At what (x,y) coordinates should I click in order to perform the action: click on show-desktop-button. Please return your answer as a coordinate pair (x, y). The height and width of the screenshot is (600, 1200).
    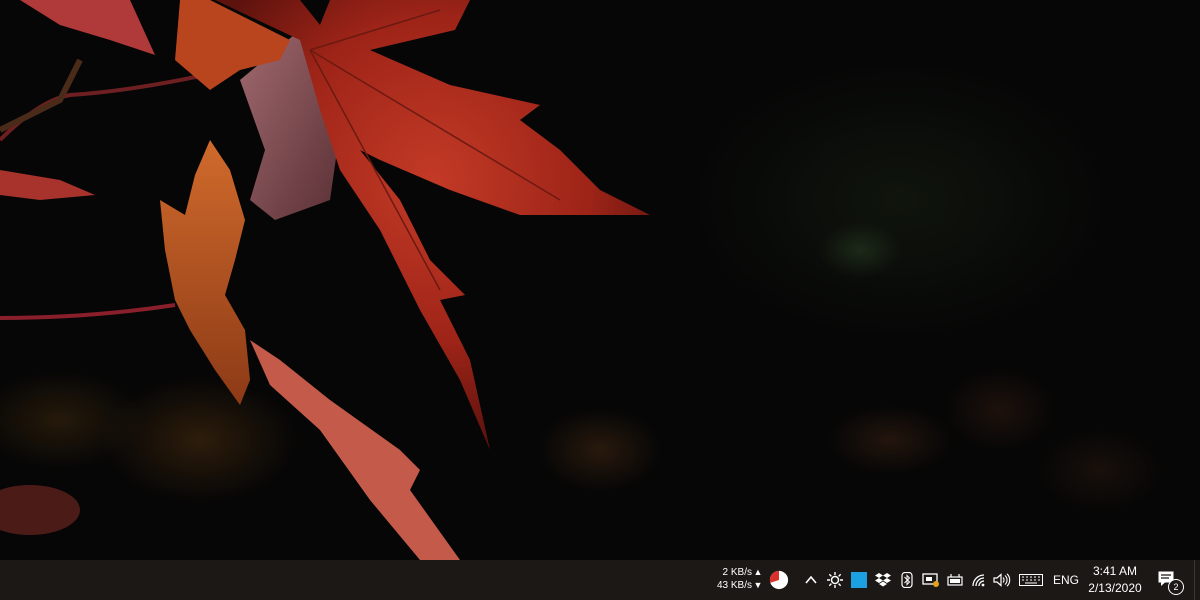
    Looking at the image, I should click on (1197, 580).